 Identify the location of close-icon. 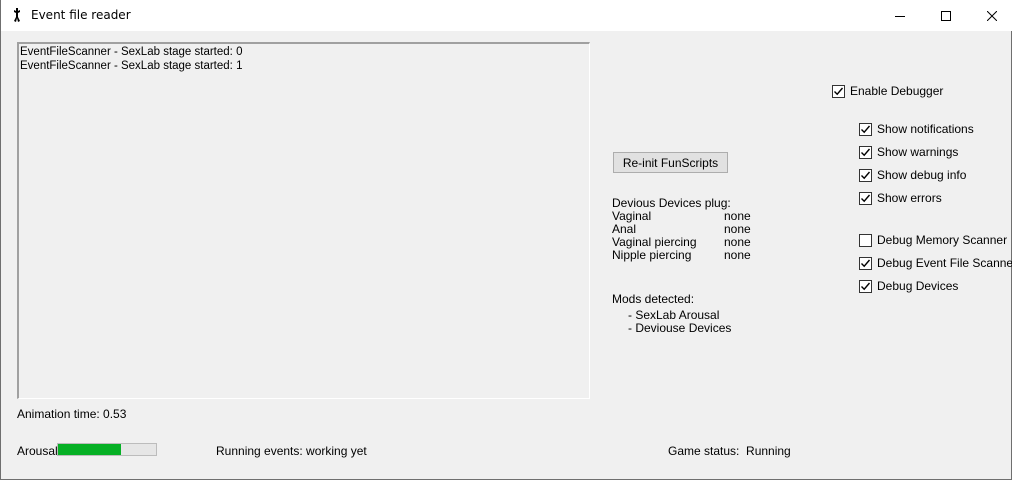
(992, 15).